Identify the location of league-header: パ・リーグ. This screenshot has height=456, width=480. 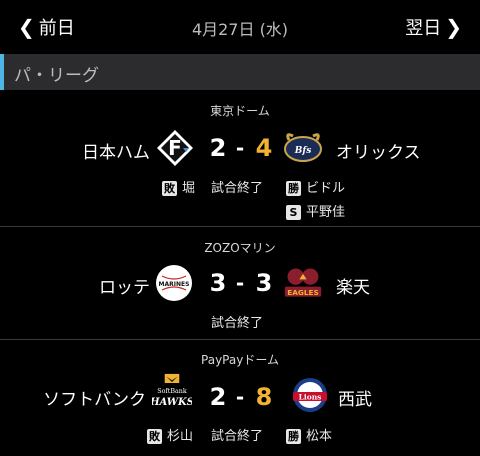
(240, 72).